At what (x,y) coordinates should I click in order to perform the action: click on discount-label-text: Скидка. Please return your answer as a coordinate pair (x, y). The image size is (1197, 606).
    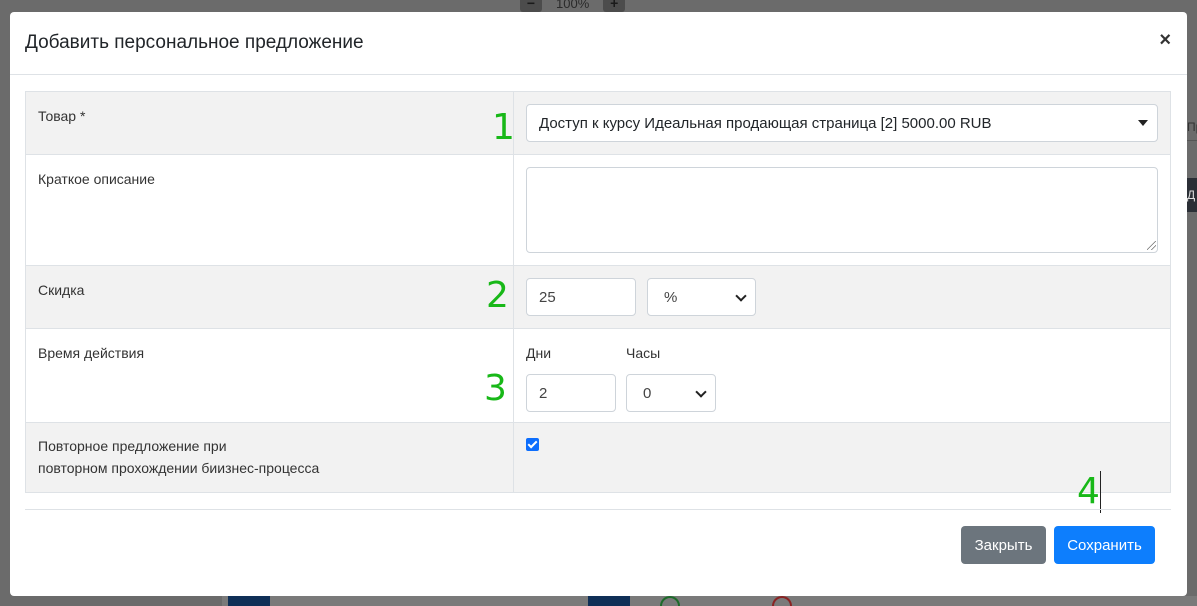
    Looking at the image, I should click on (61, 290).